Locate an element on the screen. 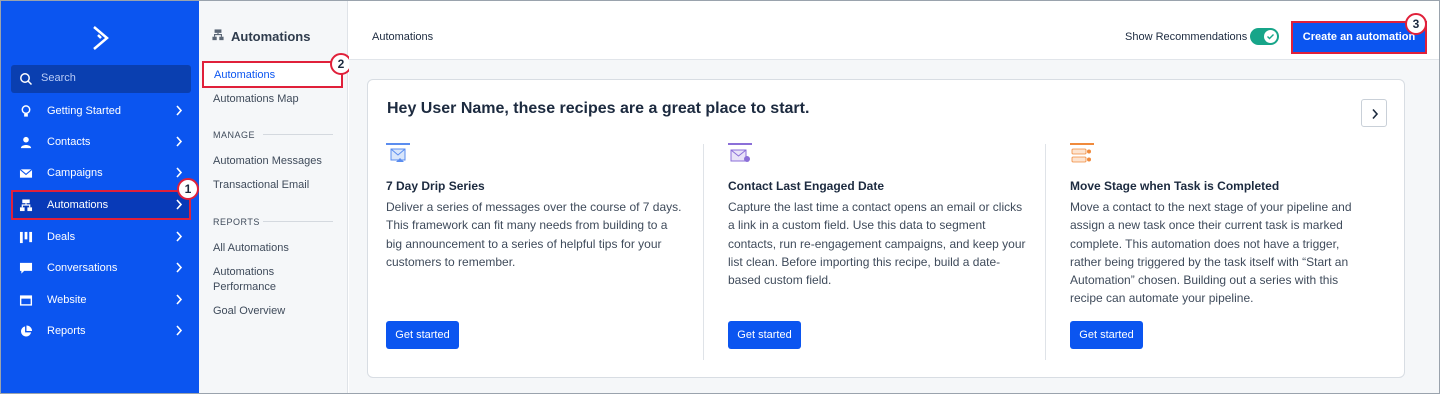  stage-move-icon is located at coordinates (1082, 153).